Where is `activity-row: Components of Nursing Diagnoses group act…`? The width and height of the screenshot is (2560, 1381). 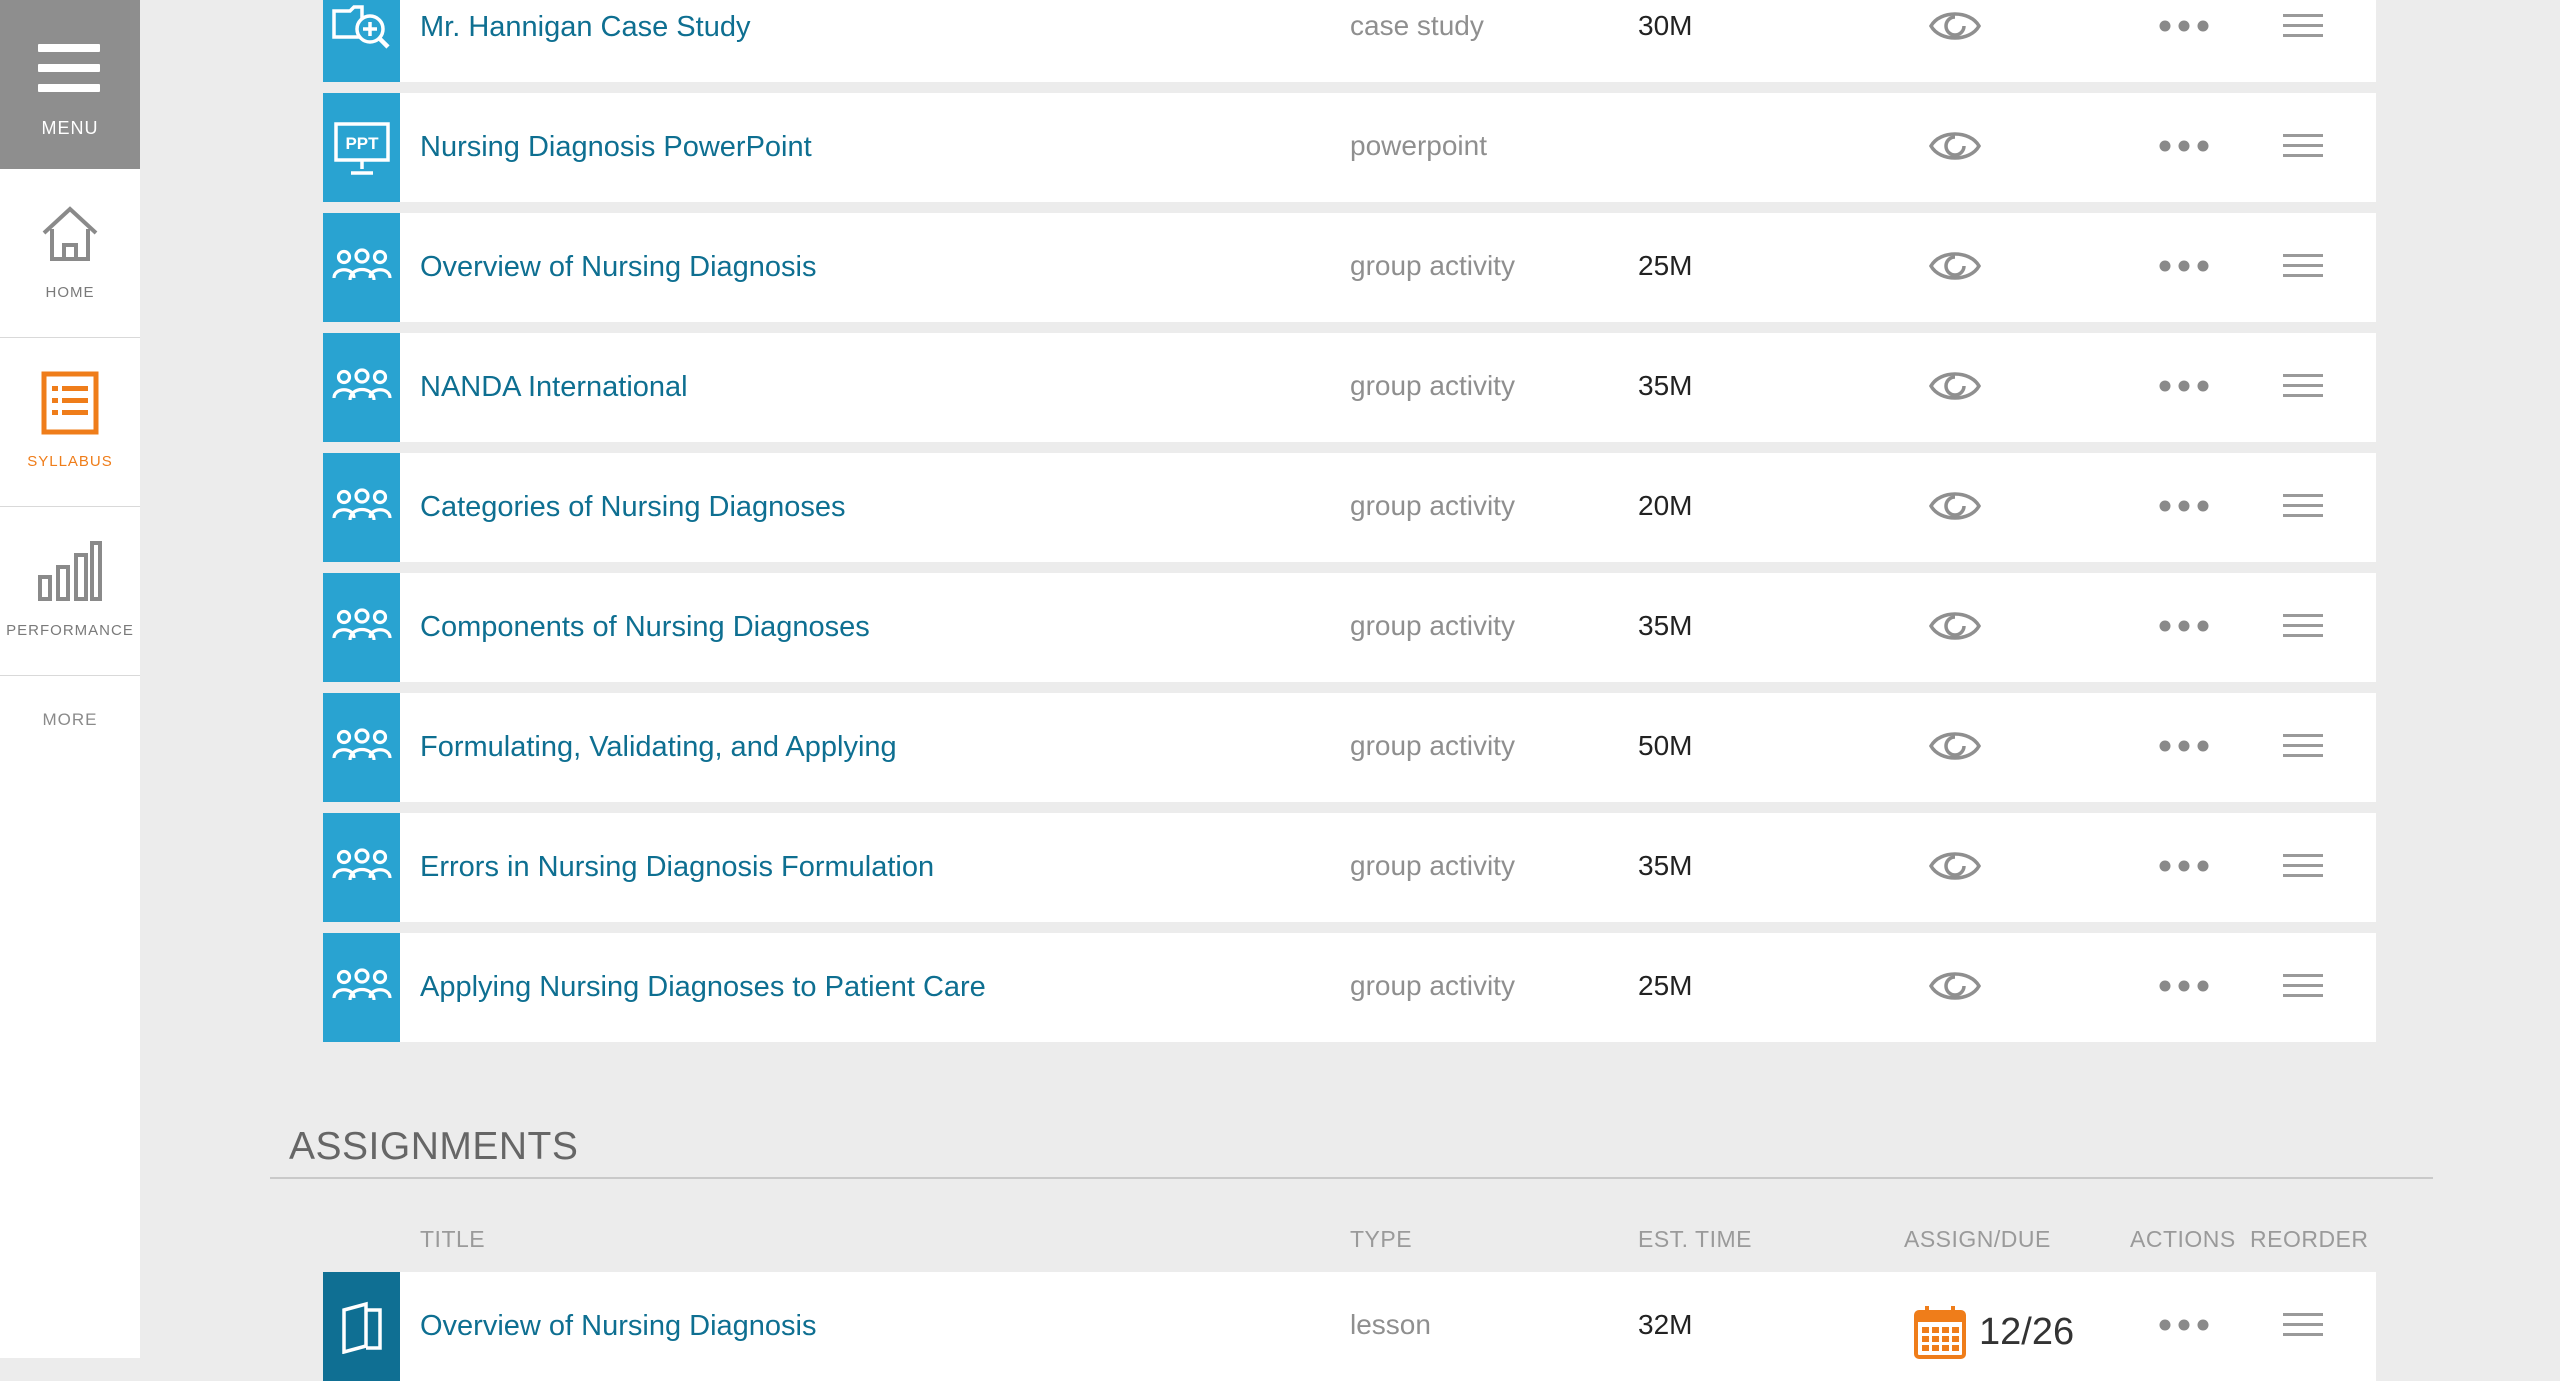
activity-row: Components of Nursing Diagnoses group act… is located at coordinates (1349, 627).